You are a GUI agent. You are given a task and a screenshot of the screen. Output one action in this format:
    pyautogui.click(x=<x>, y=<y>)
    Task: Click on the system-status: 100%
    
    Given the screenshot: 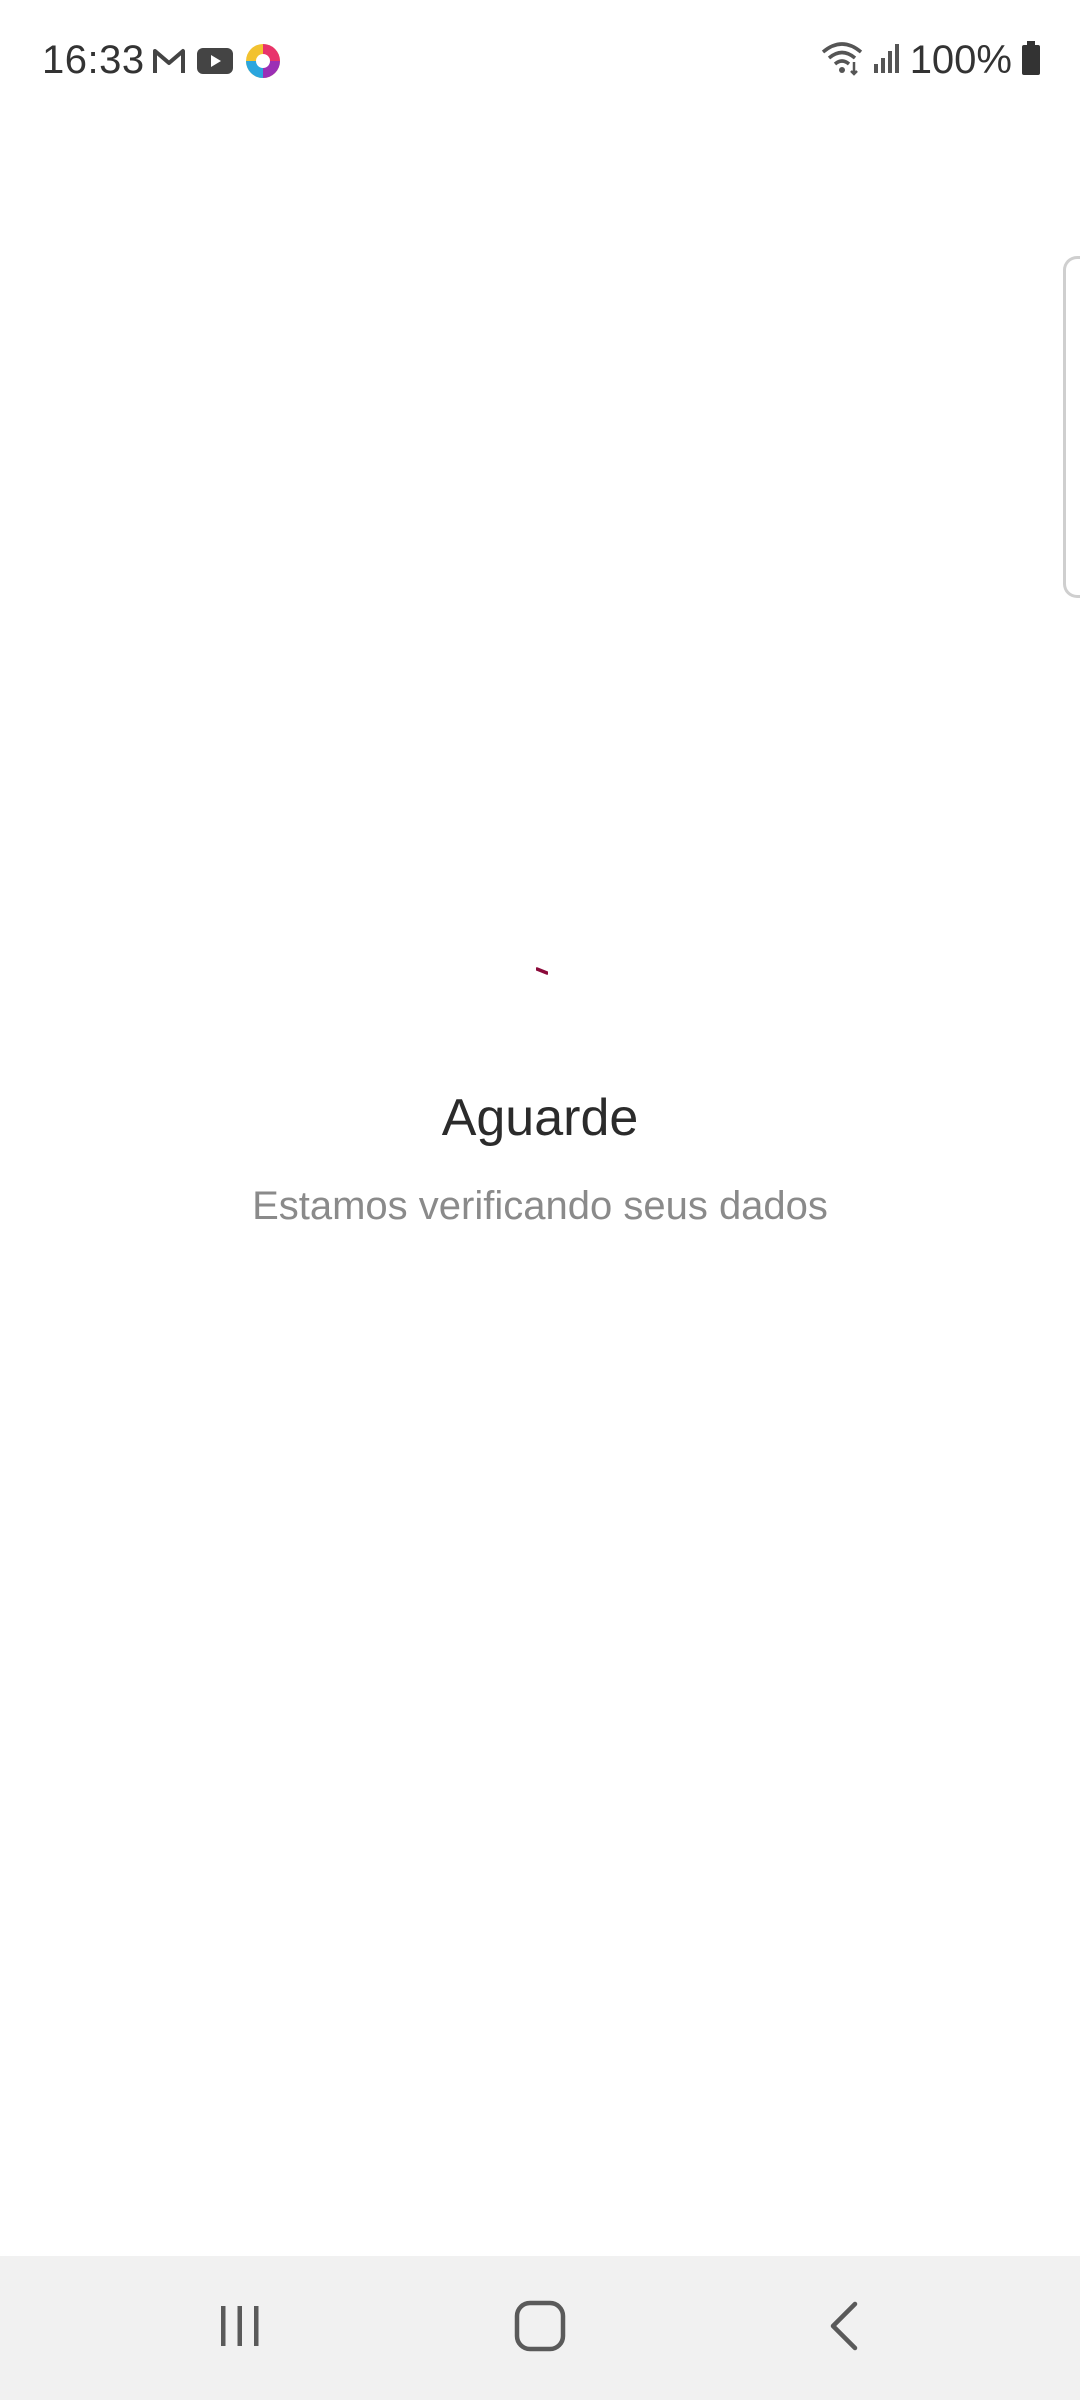 What is the action you would take?
    pyautogui.click(x=931, y=60)
    